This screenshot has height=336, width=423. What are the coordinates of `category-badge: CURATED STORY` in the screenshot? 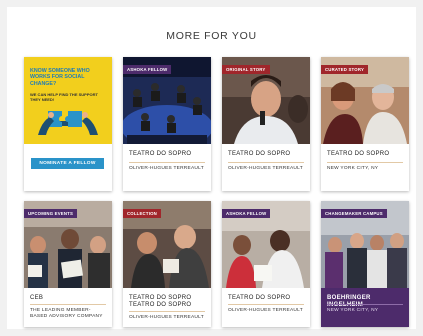 It's located at (345, 69).